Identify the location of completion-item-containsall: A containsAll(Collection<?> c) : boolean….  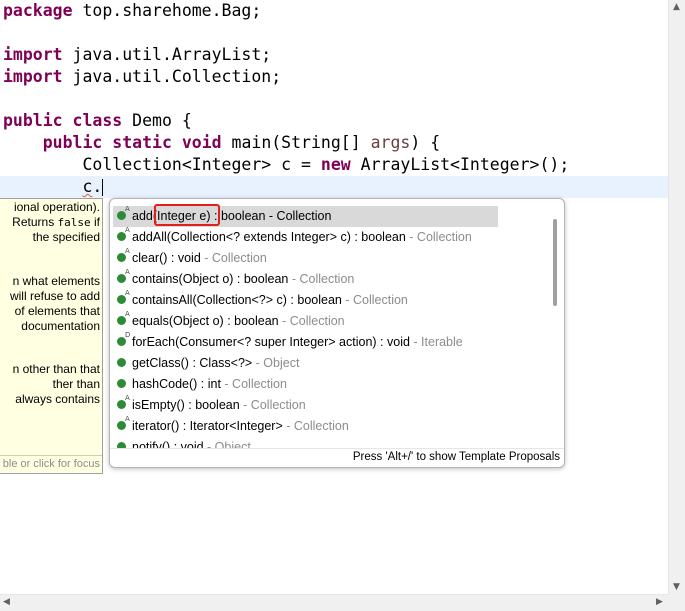
(305, 300).